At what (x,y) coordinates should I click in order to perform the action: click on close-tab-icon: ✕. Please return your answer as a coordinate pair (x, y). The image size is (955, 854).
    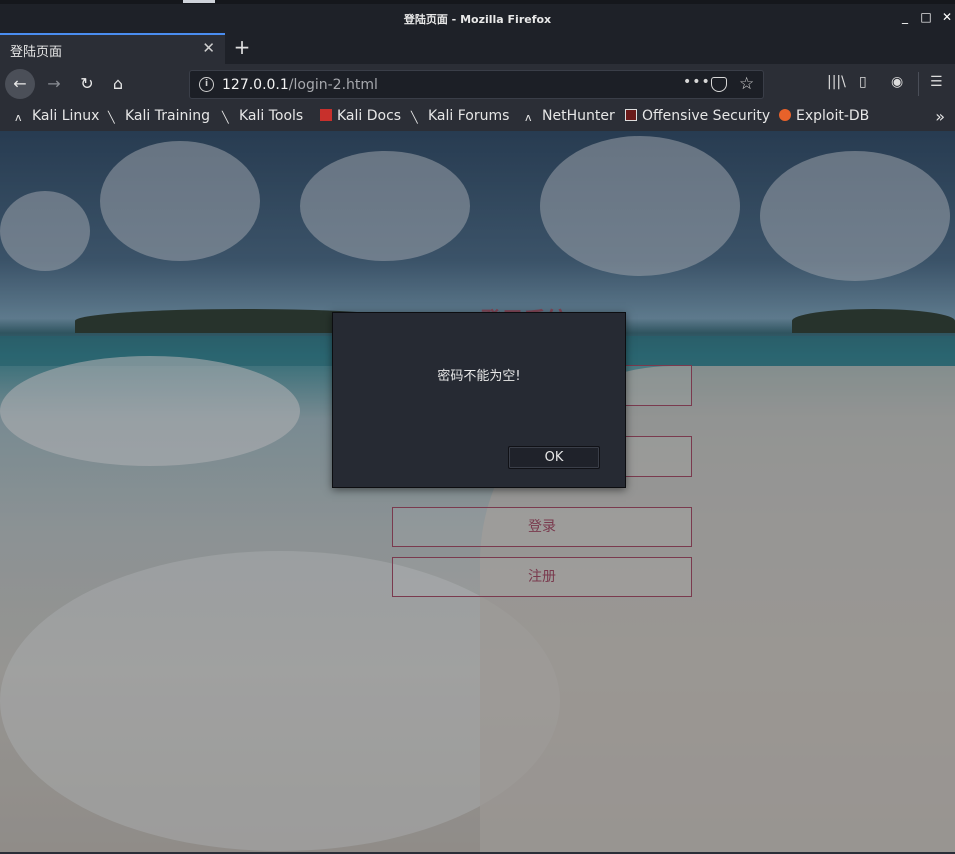
    Looking at the image, I should click on (208, 48).